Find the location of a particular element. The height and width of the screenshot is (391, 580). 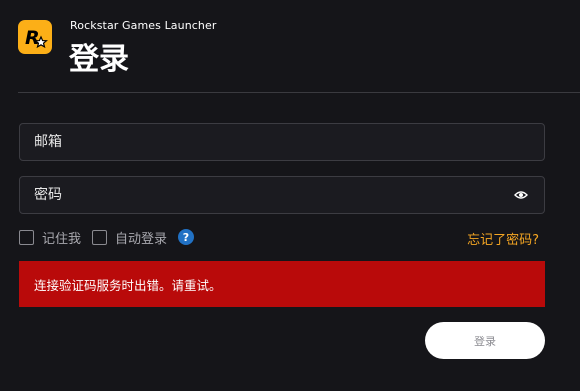

email-input is located at coordinates (282, 142).